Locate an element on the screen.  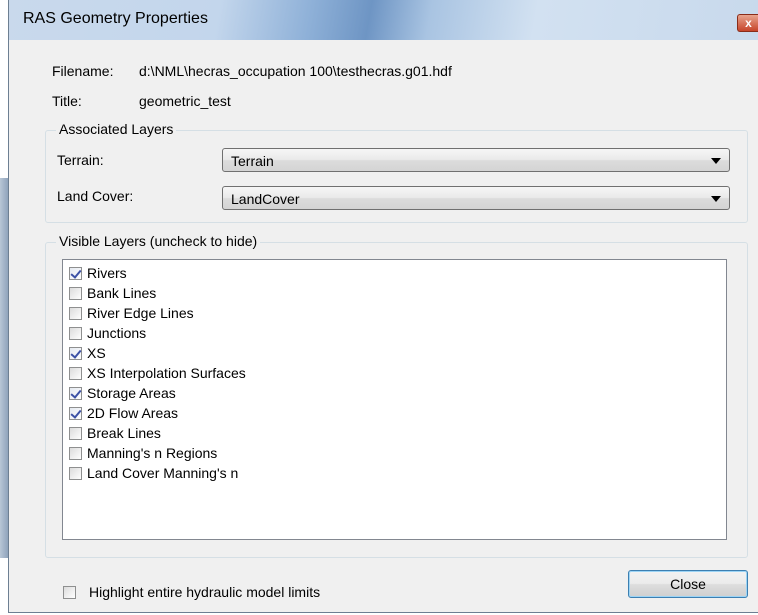
terrain-dropdown: Terrain is located at coordinates (476, 160).